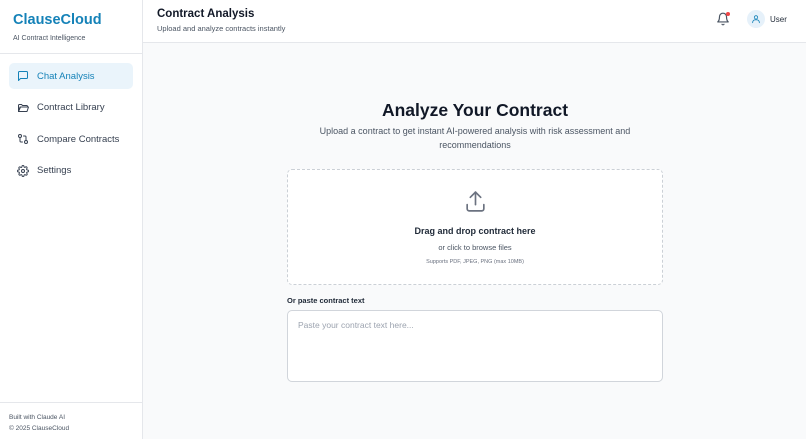 The image size is (806, 439). Describe the element at coordinates (77, 20) in the screenshot. I see `app-name: ClauseCloud` at that location.